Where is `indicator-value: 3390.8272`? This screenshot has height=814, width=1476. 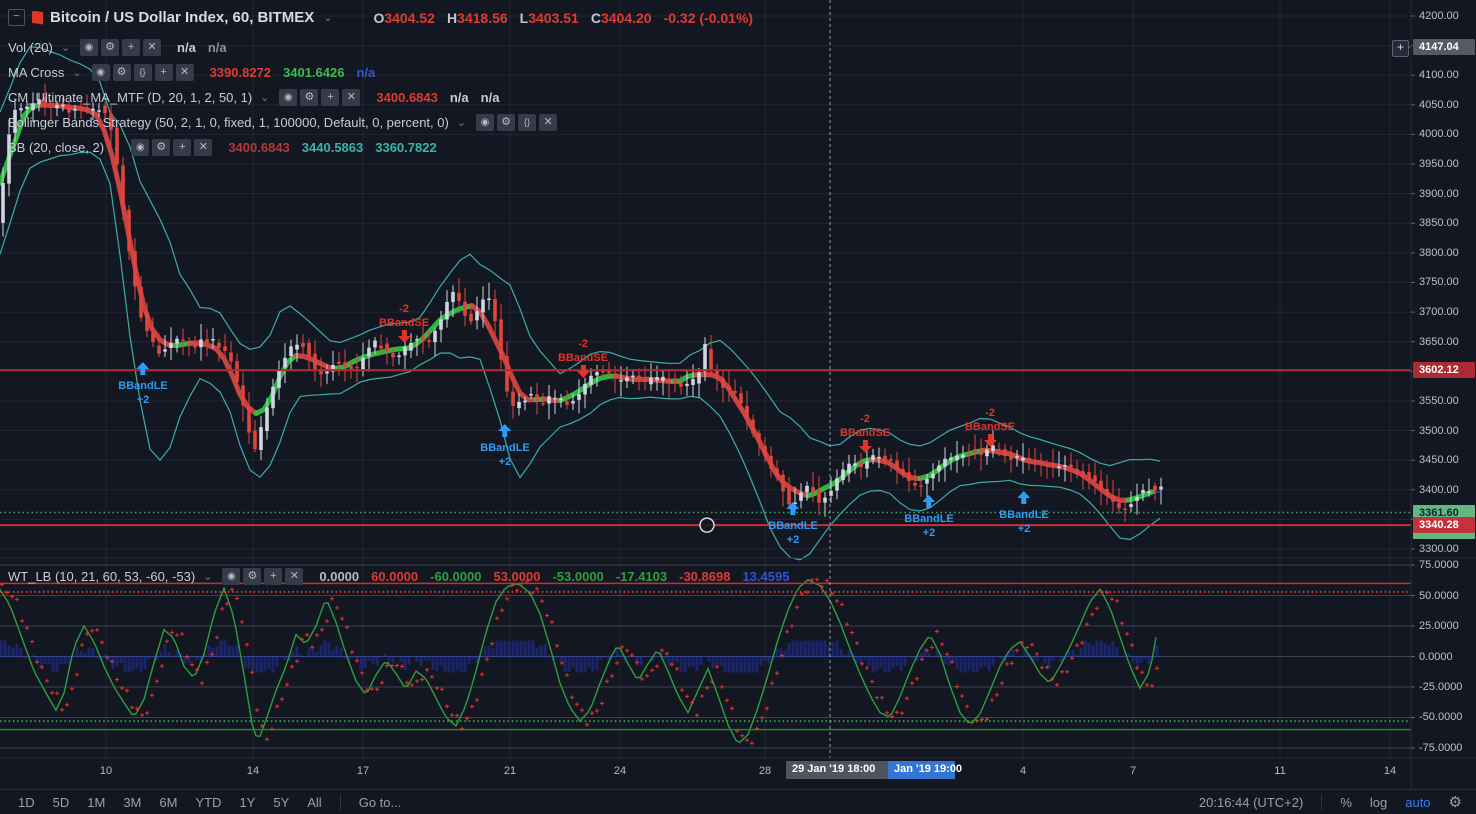 indicator-value: 3390.8272 is located at coordinates (240, 72).